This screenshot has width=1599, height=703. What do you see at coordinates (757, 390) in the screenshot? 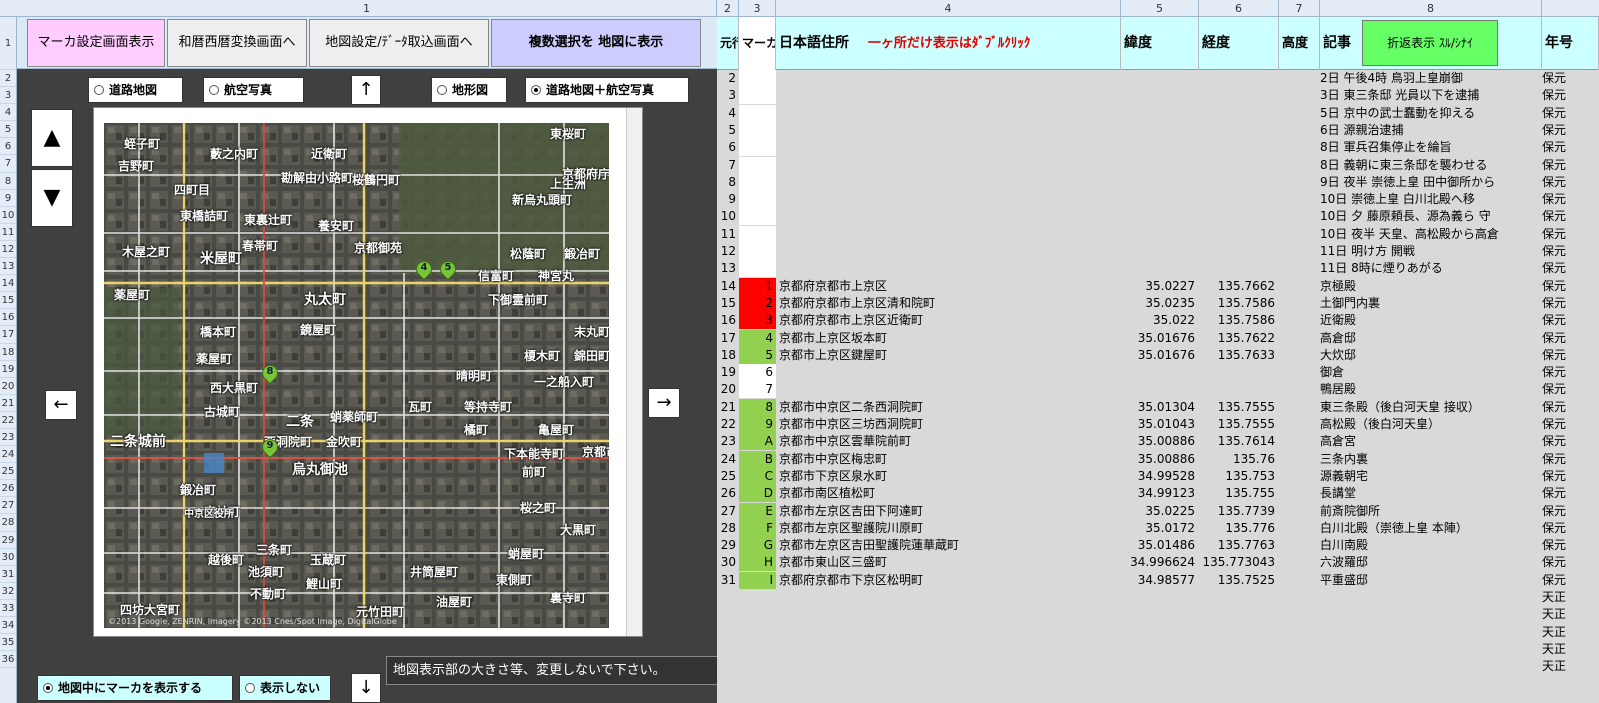
I see `cell-marker: 7` at bounding box center [757, 390].